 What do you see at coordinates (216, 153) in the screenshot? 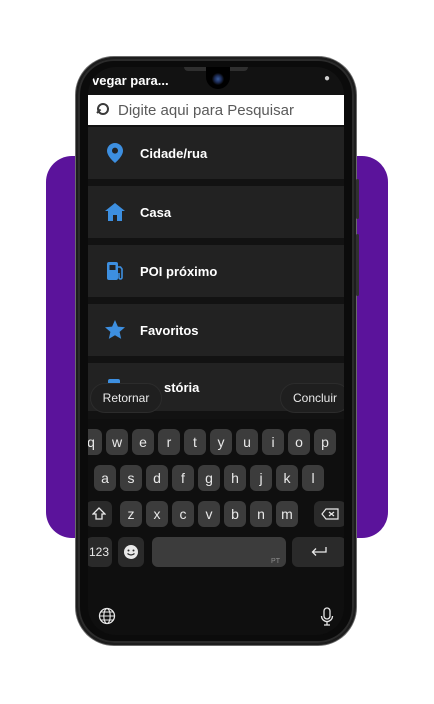
I see `menu-item-city-street: Cidade/rua` at bounding box center [216, 153].